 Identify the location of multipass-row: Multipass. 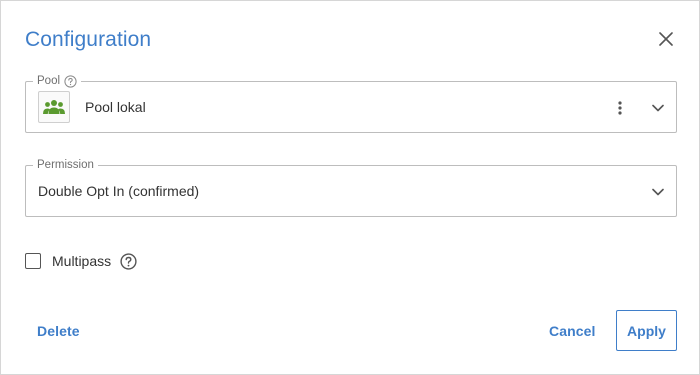
(81, 261).